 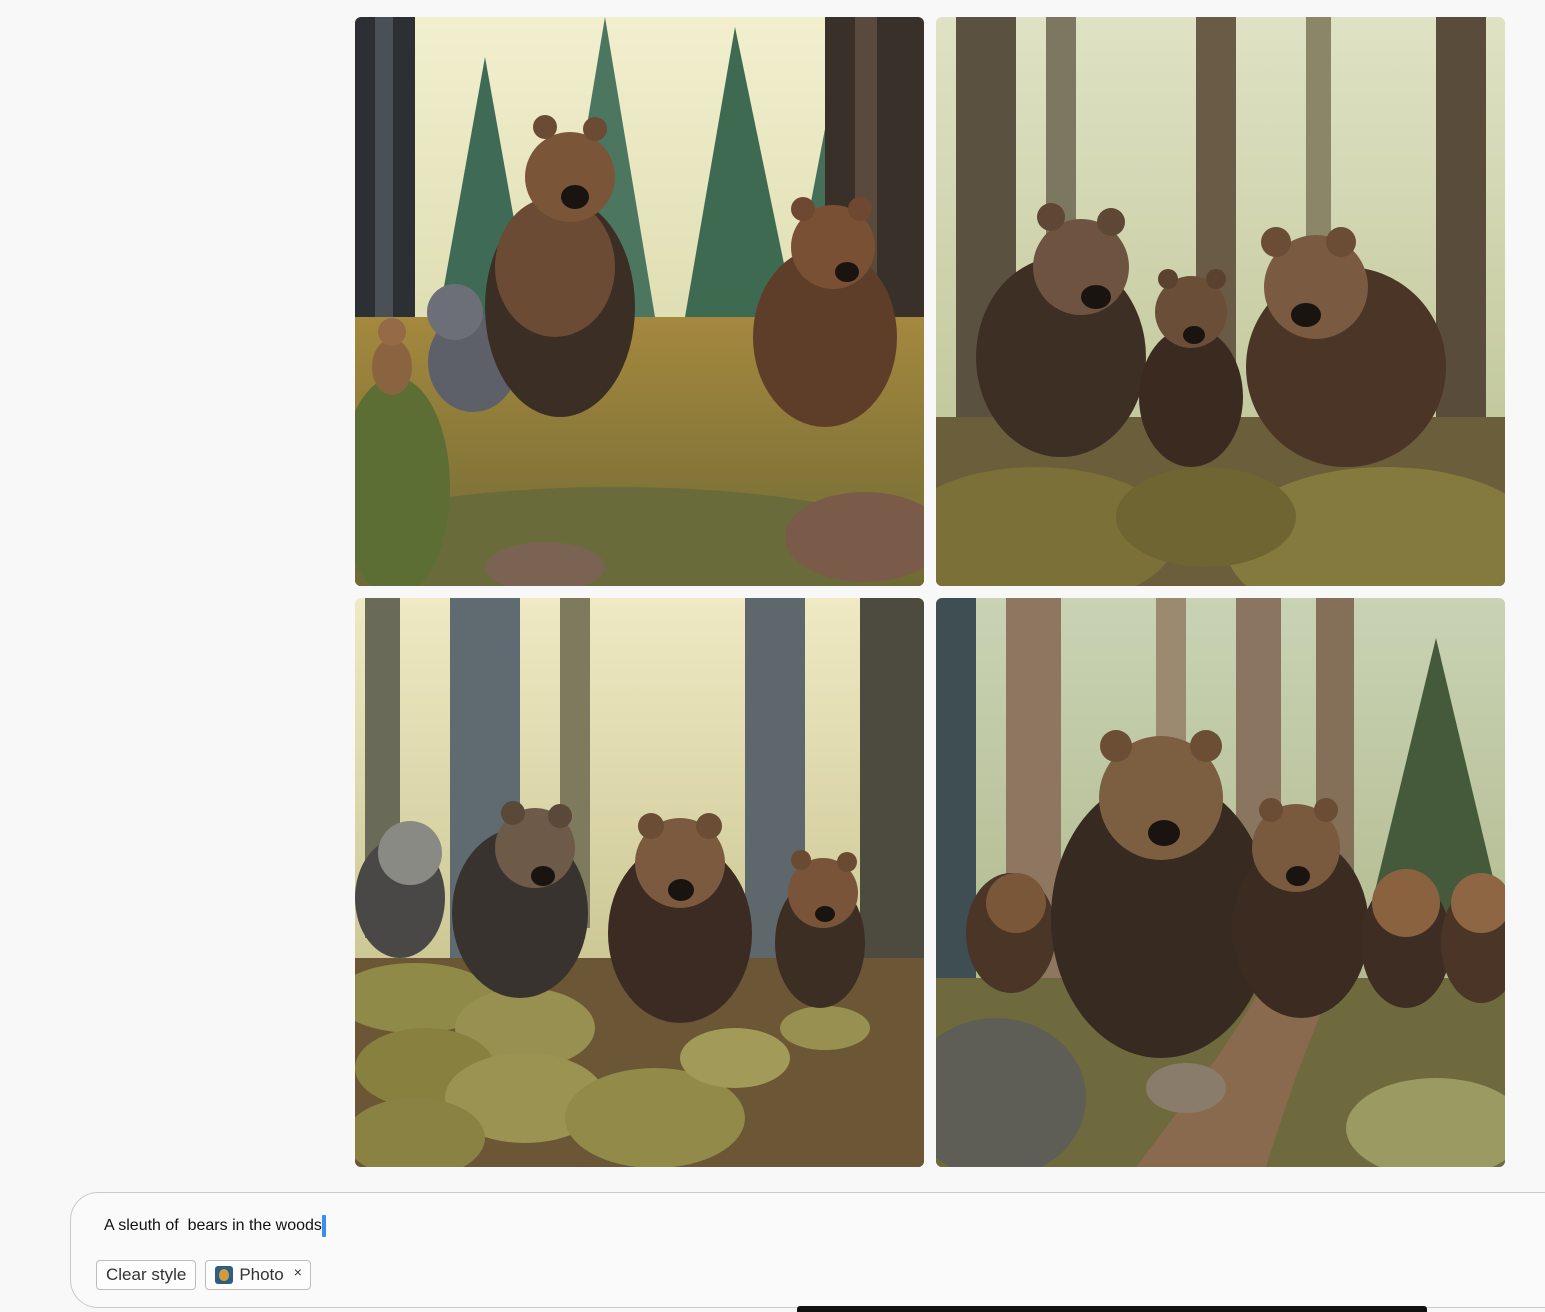 What do you see at coordinates (146, 1275) in the screenshot?
I see `clear-style-button: Clear style` at bounding box center [146, 1275].